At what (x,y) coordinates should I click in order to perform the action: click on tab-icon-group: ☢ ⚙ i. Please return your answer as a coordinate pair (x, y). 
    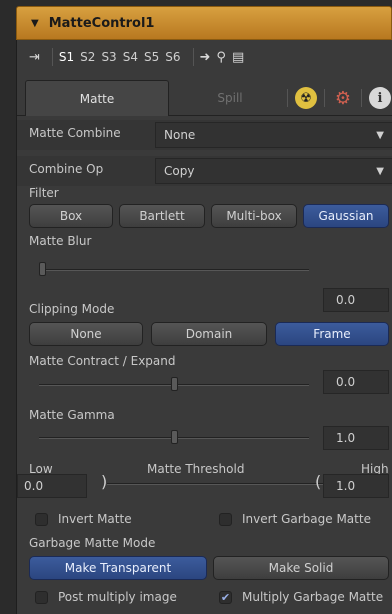
    Looking at the image, I should click on (339, 98).